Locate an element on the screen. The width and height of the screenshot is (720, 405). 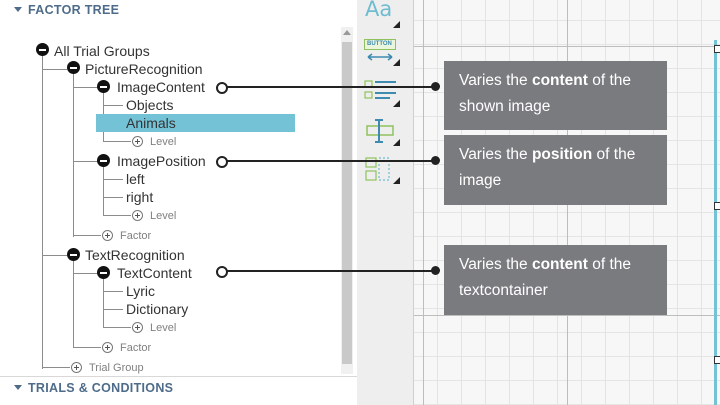
text-tool-icon: Aa is located at coordinates (379, 10).